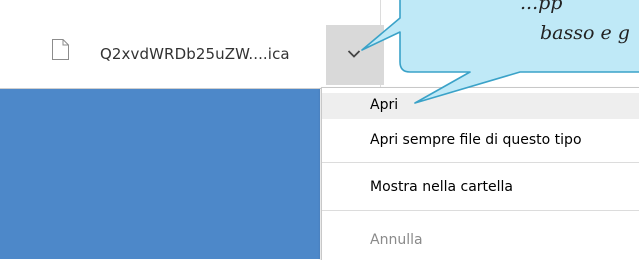  I want to click on menu-item-always-open: Apri sempre file di questo tipo, so click(480, 141).